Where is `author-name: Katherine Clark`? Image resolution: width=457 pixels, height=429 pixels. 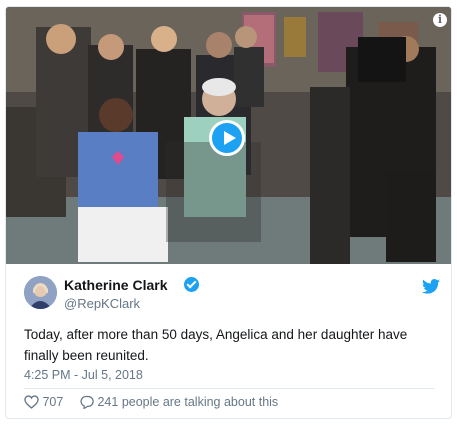
author-name: Katherine Clark is located at coordinates (115, 285).